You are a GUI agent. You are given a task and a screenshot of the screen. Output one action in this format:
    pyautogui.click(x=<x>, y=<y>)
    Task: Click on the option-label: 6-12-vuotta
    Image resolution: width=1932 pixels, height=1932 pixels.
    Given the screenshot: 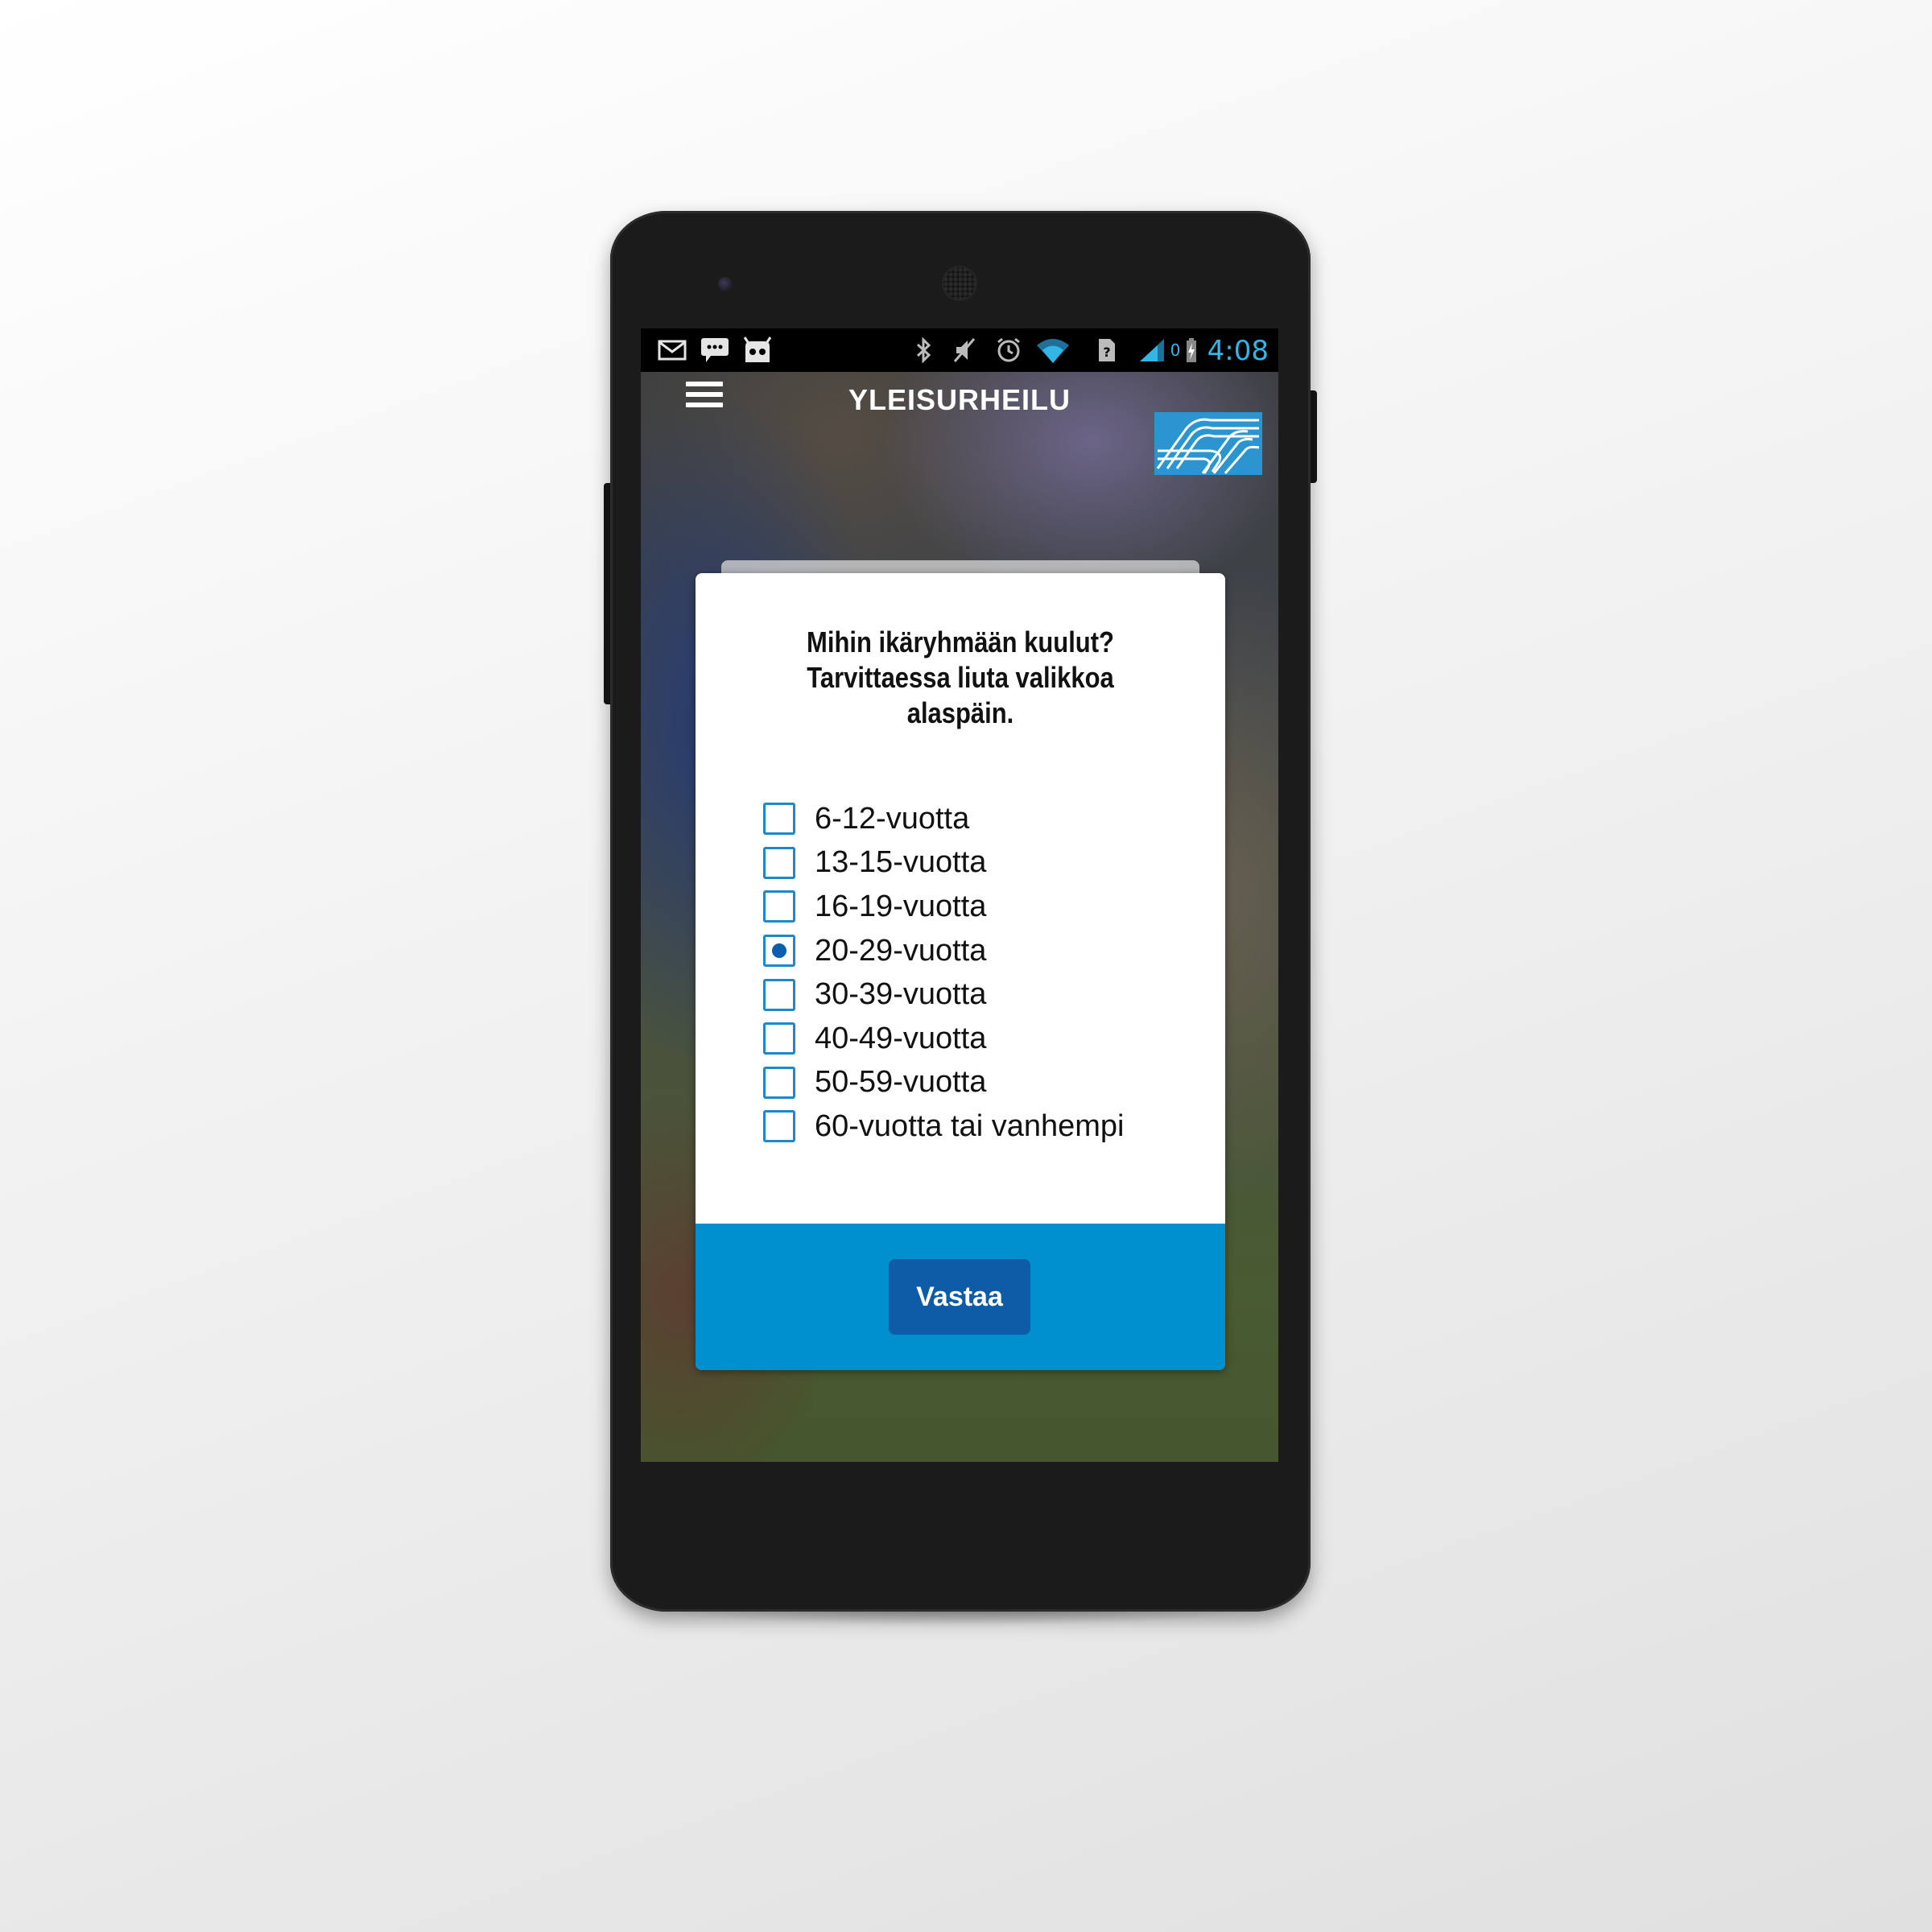 What is the action you would take?
    pyautogui.click(x=892, y=818)
    